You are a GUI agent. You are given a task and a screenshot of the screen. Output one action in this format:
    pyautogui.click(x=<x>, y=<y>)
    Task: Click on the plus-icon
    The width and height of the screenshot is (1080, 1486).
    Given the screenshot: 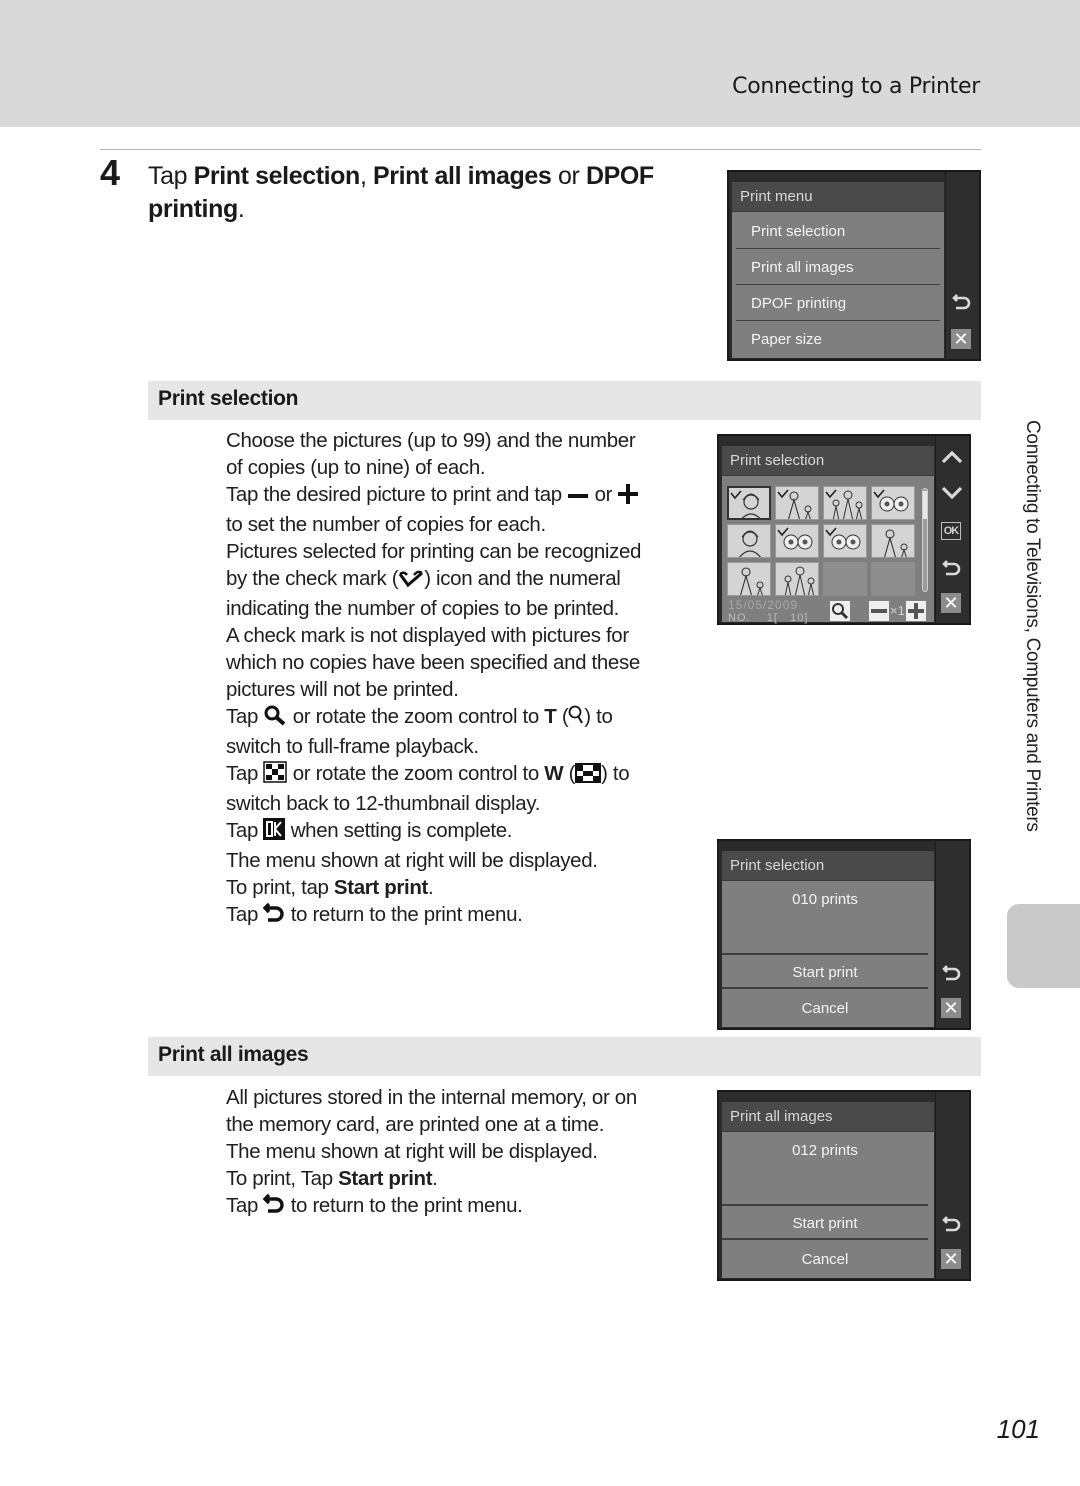 What is the action you would take?
    pyautogui.click(x=916, y=611)
    